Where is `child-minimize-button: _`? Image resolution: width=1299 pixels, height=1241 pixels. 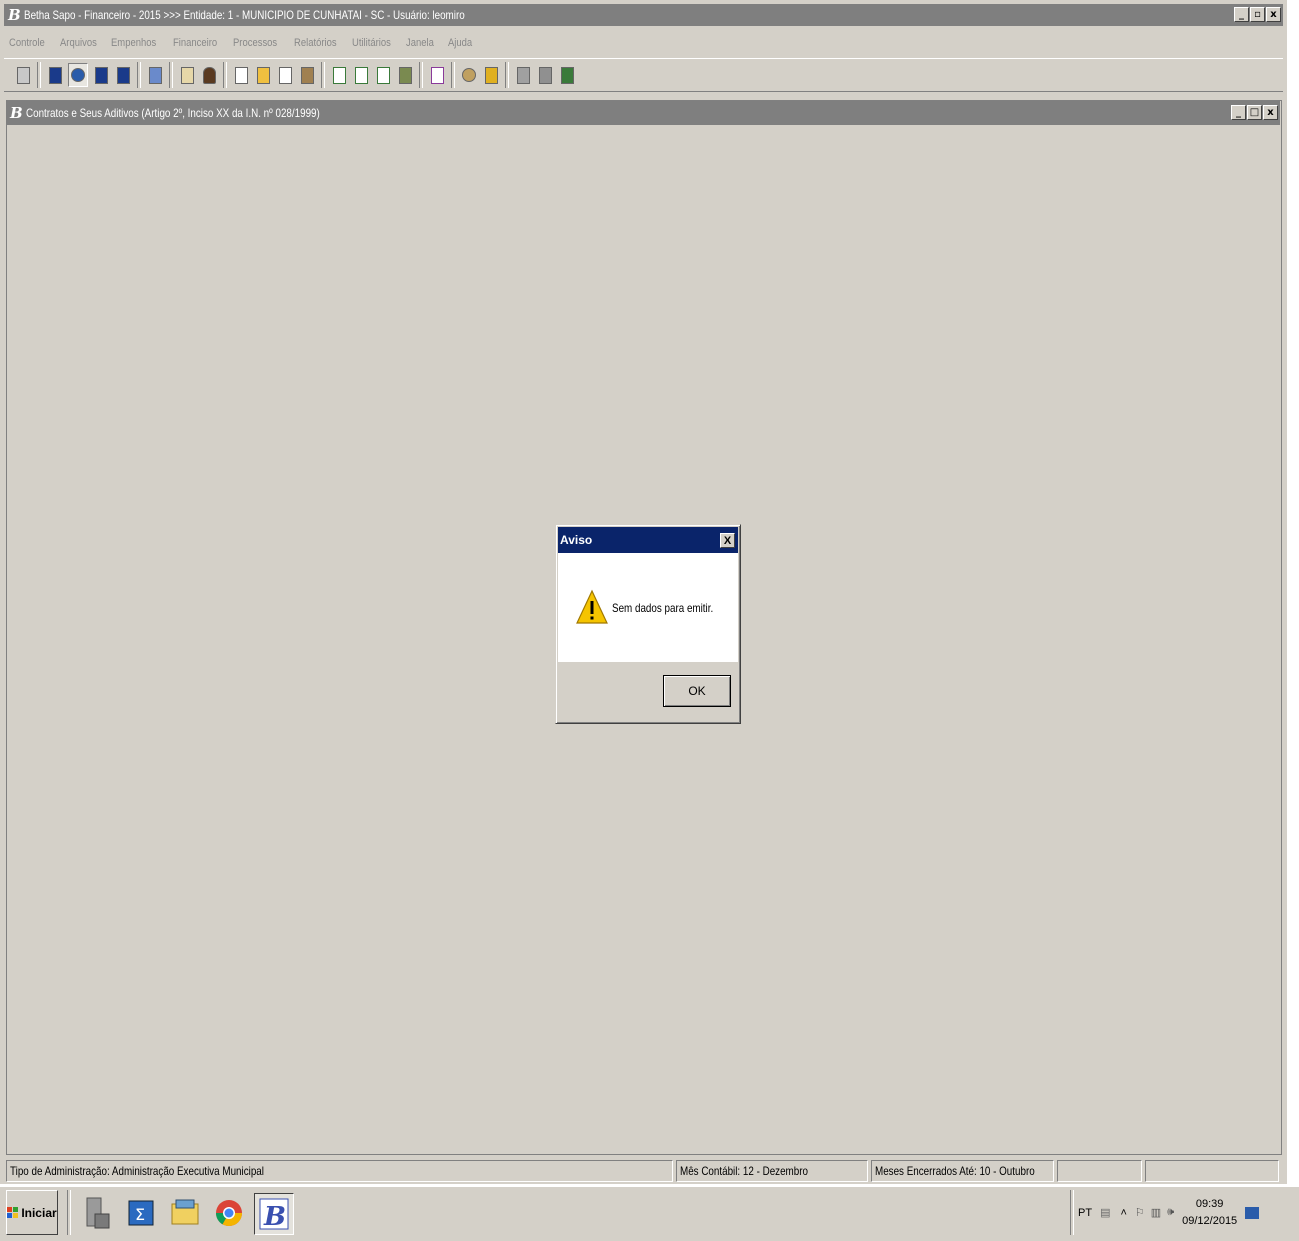 child-minimize-button: _ is located at coordinates (1238, 112).